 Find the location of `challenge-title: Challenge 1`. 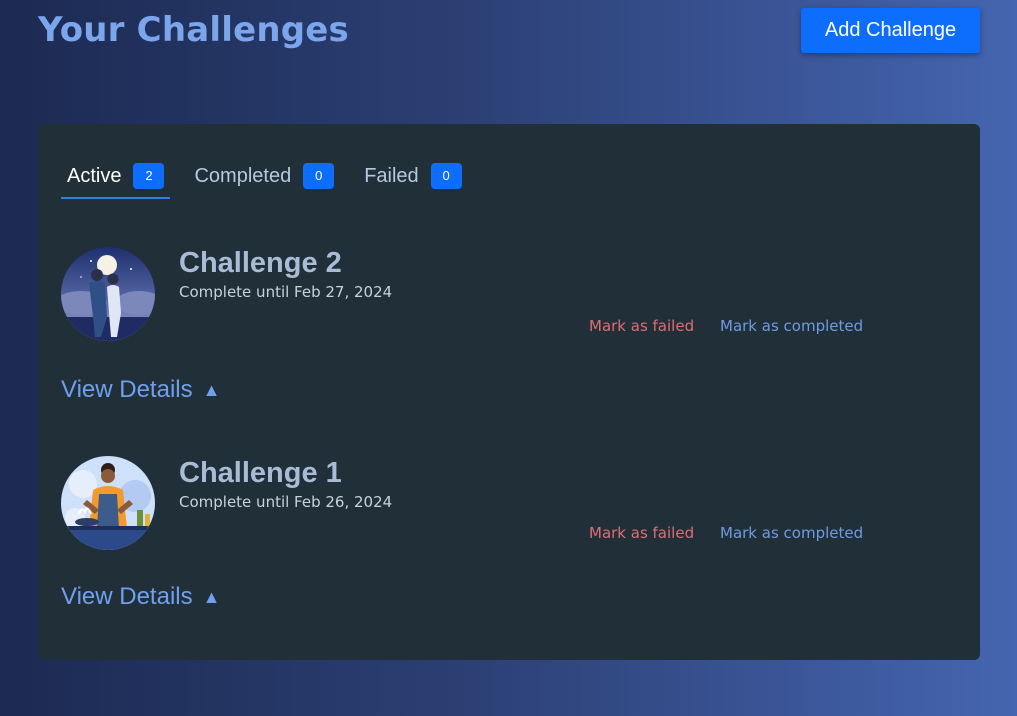

challenge-title: Challenge 1 is located at coordinates (260, 473).